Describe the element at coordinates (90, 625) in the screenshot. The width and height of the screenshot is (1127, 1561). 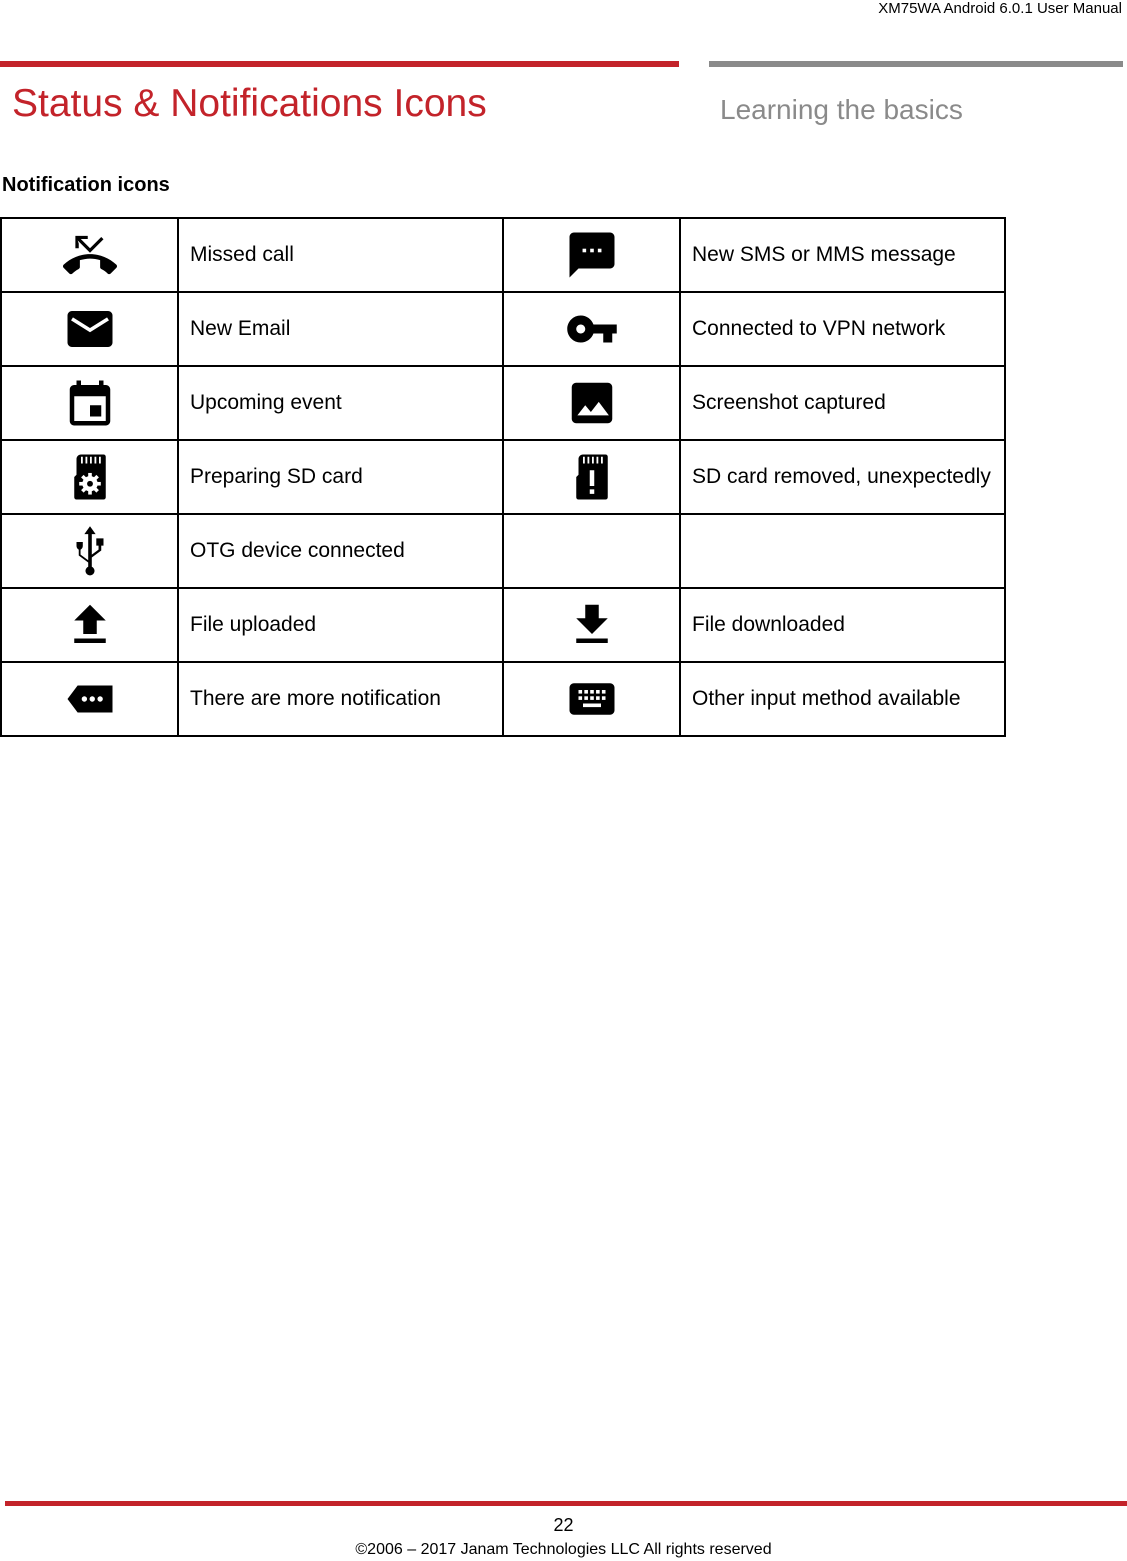
I see `upload-icon` at that location.